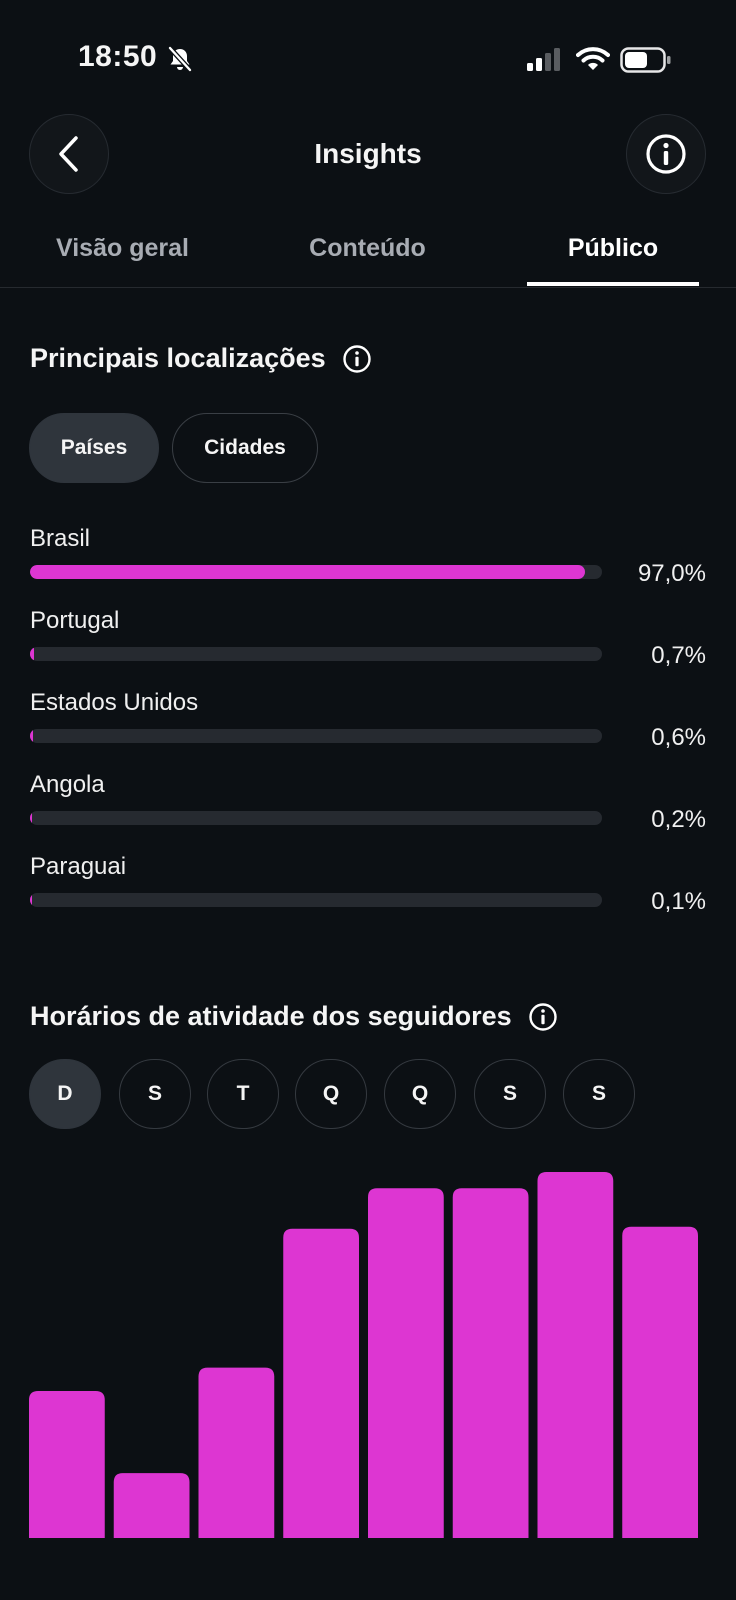 This screenshot has height=1600, width=736. What do you see at coordinates (114, 702) in the screenshot?
I see `location-name: Estados Unidos` at bounding box center [114, 702].